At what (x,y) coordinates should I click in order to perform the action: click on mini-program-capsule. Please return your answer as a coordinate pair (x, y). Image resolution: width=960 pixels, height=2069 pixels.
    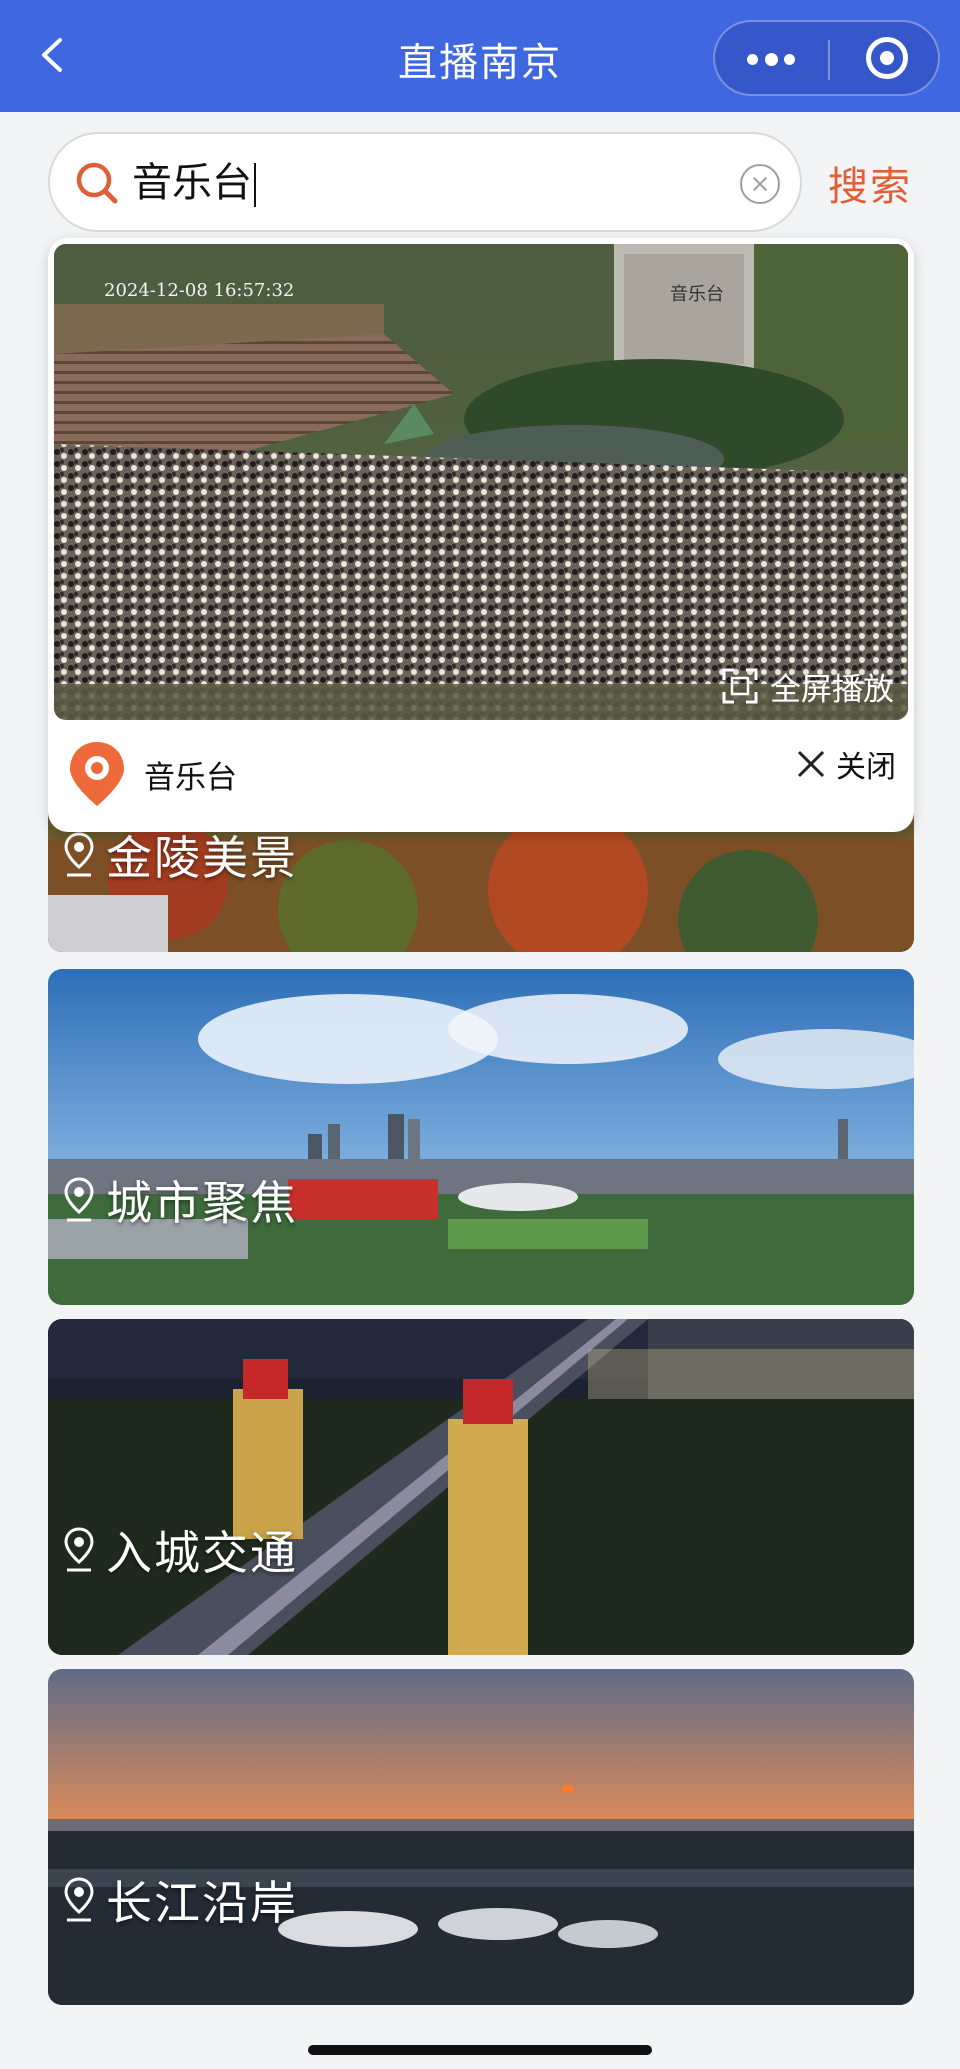
    Looking at the image, I should click on (826, 58).